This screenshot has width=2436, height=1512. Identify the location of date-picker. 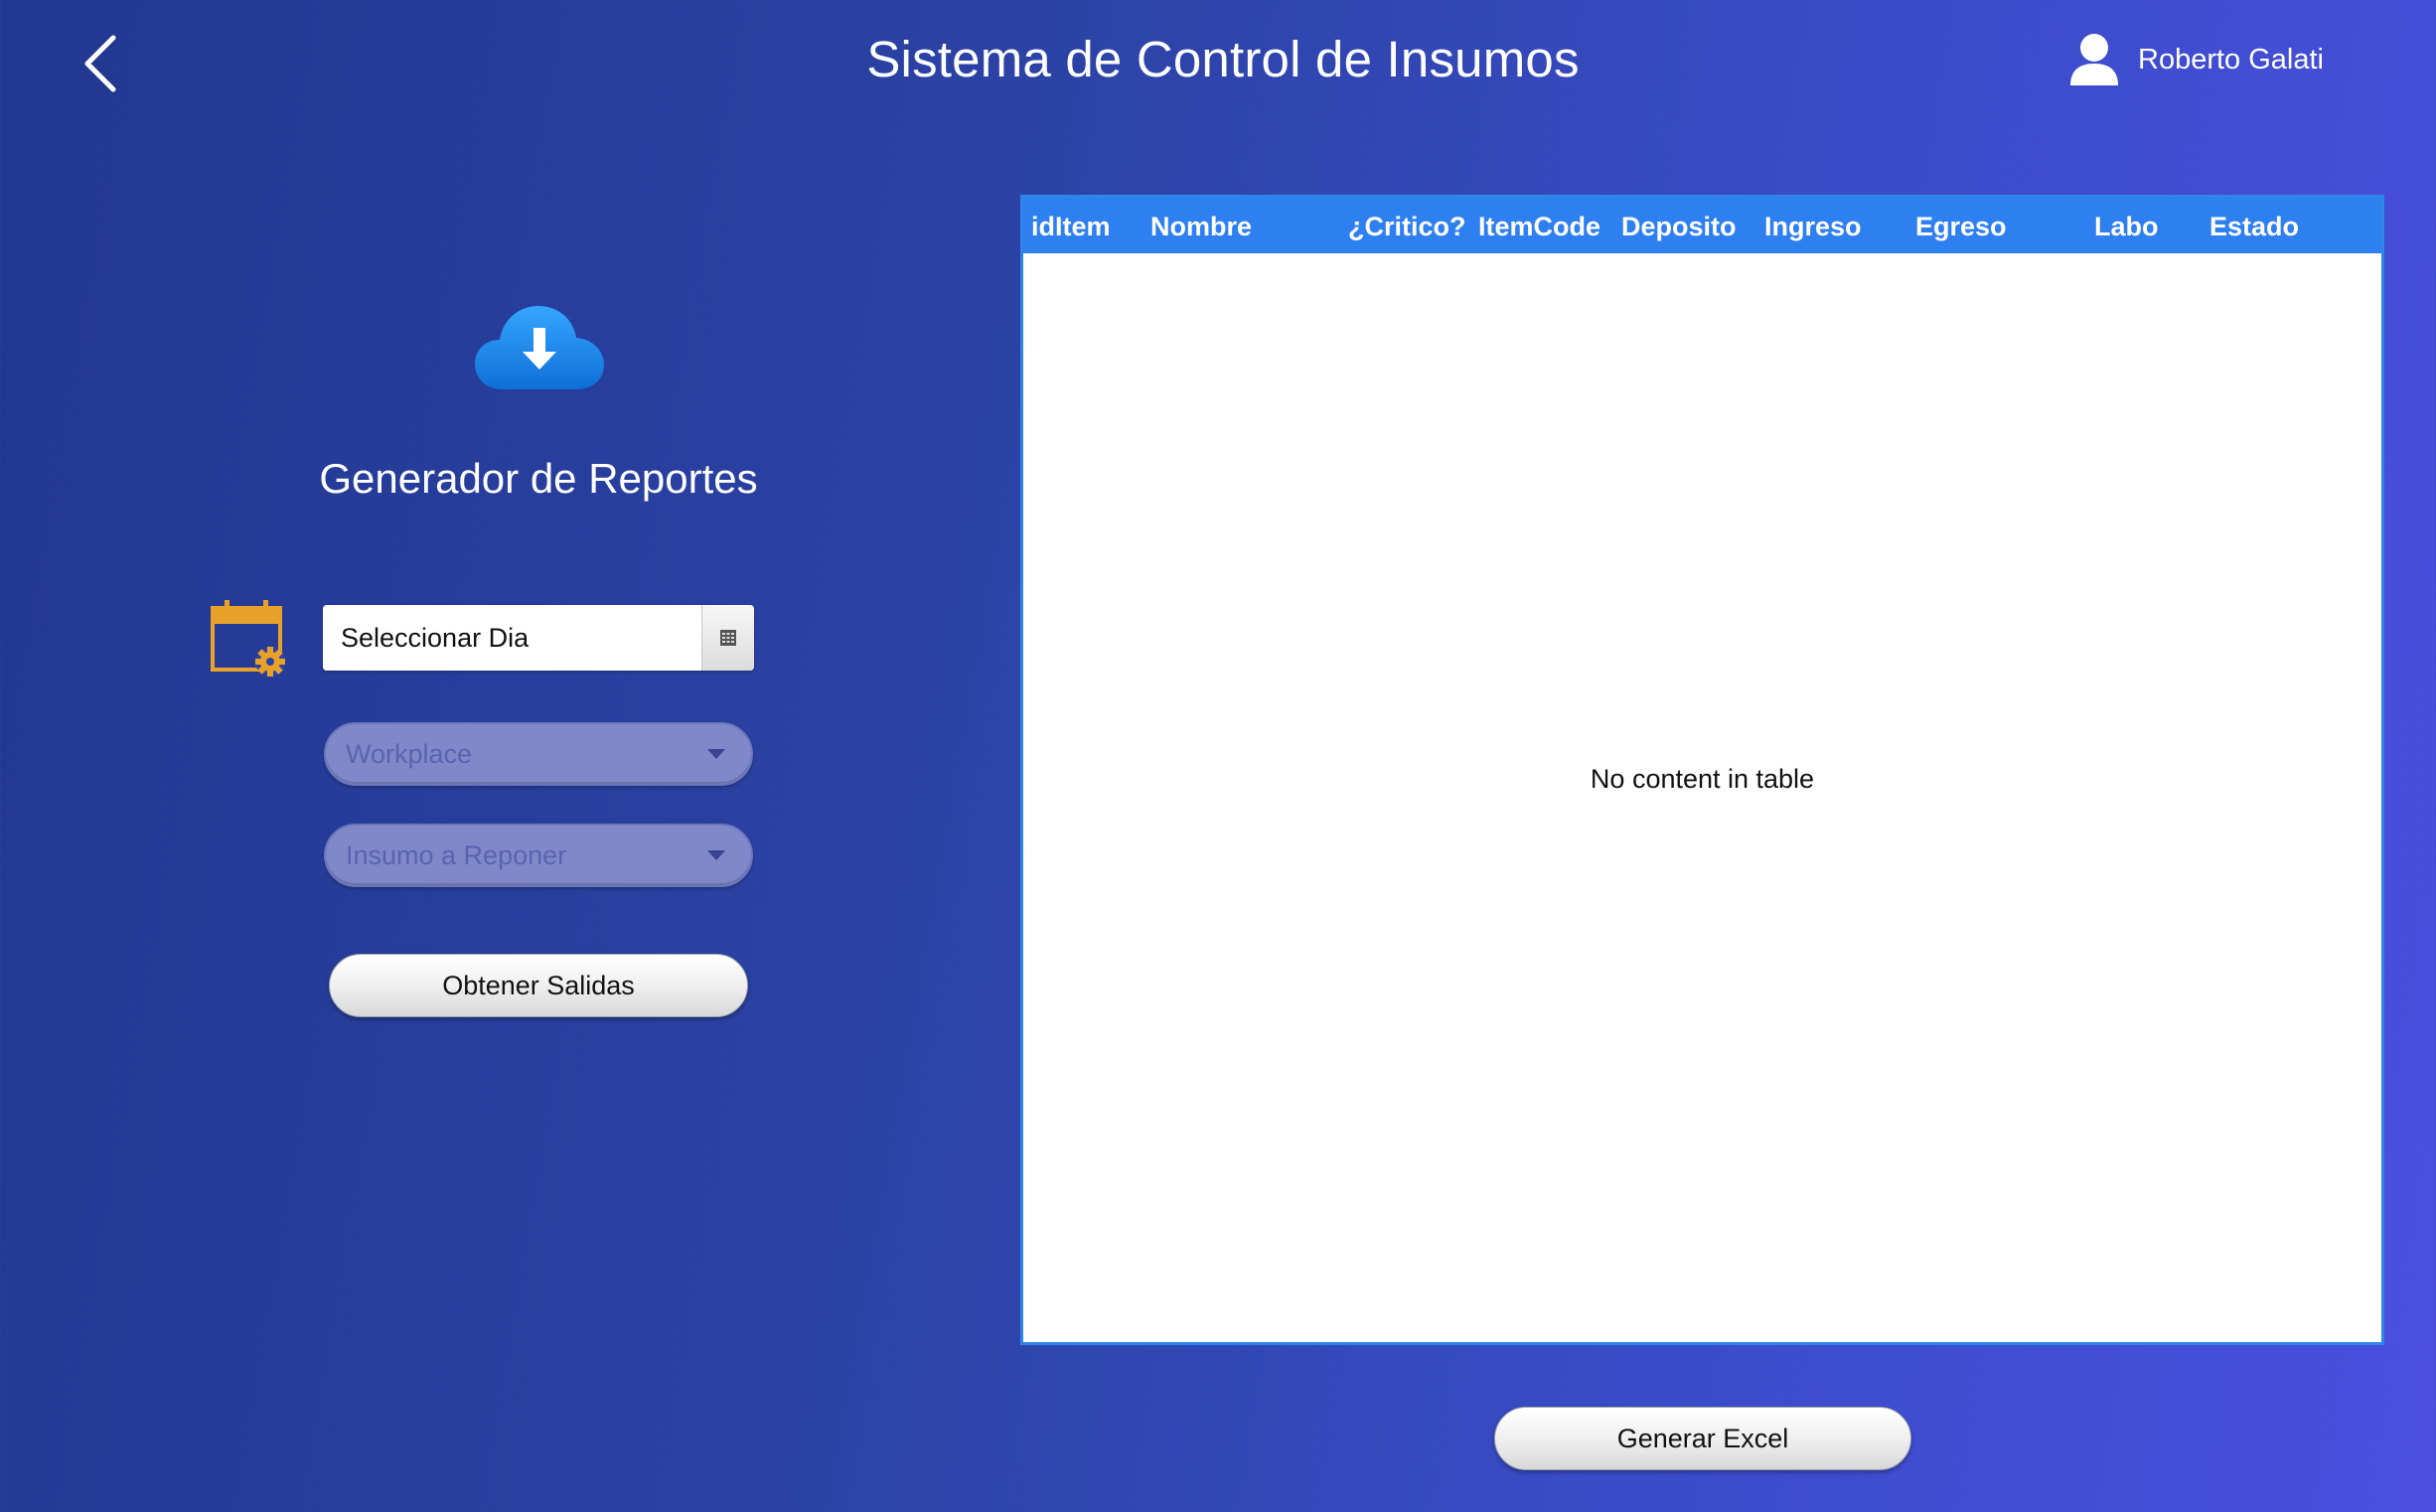
(538, 638).